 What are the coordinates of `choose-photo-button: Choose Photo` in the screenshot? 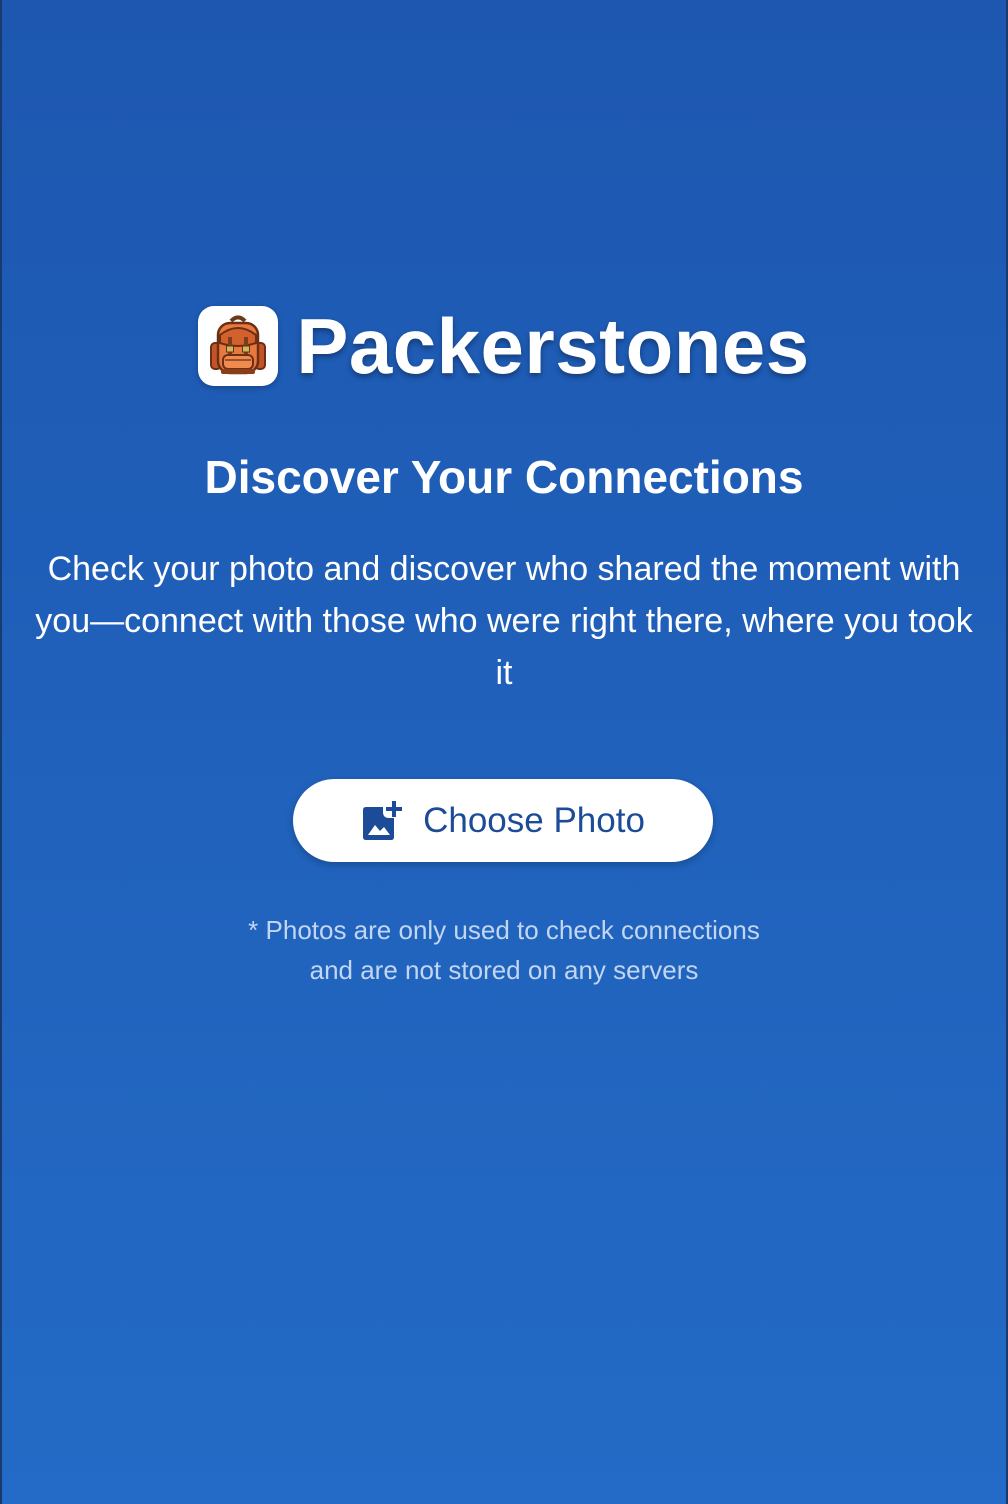 It's located at (503, 820).